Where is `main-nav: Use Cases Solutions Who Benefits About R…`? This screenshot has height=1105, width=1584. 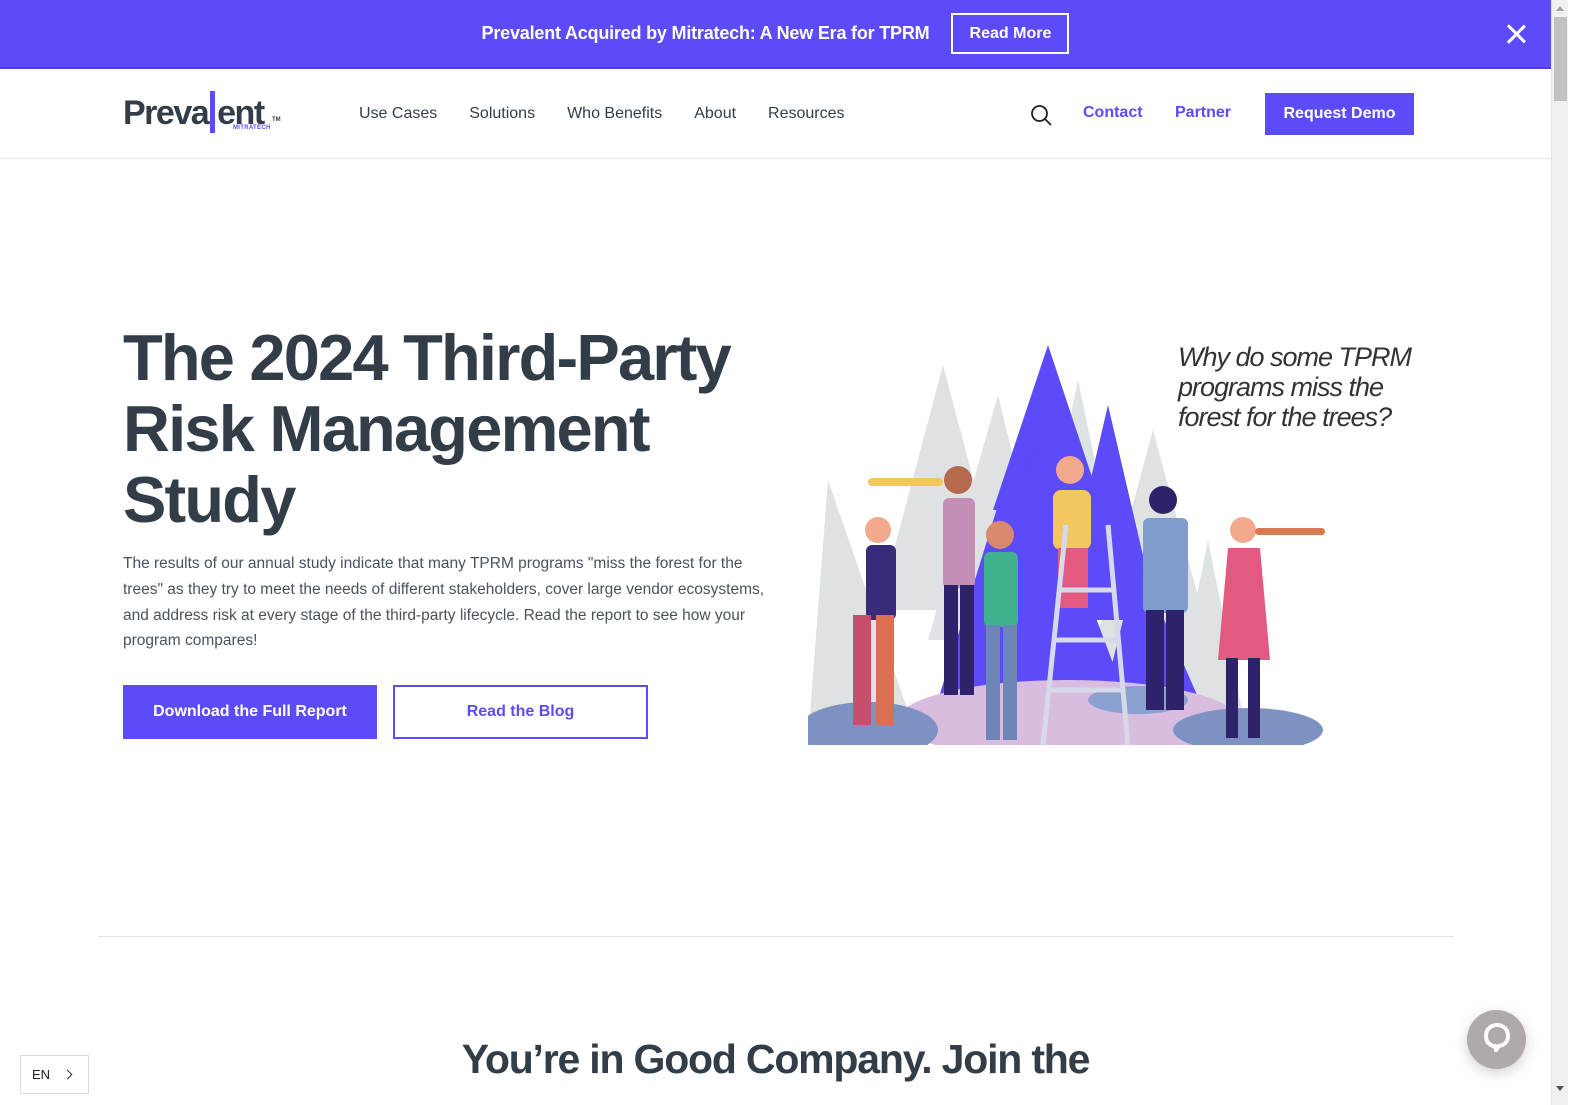 main-nav: Use Cases Solutions Who Benefits About R… is located at coordinates (618, 114).